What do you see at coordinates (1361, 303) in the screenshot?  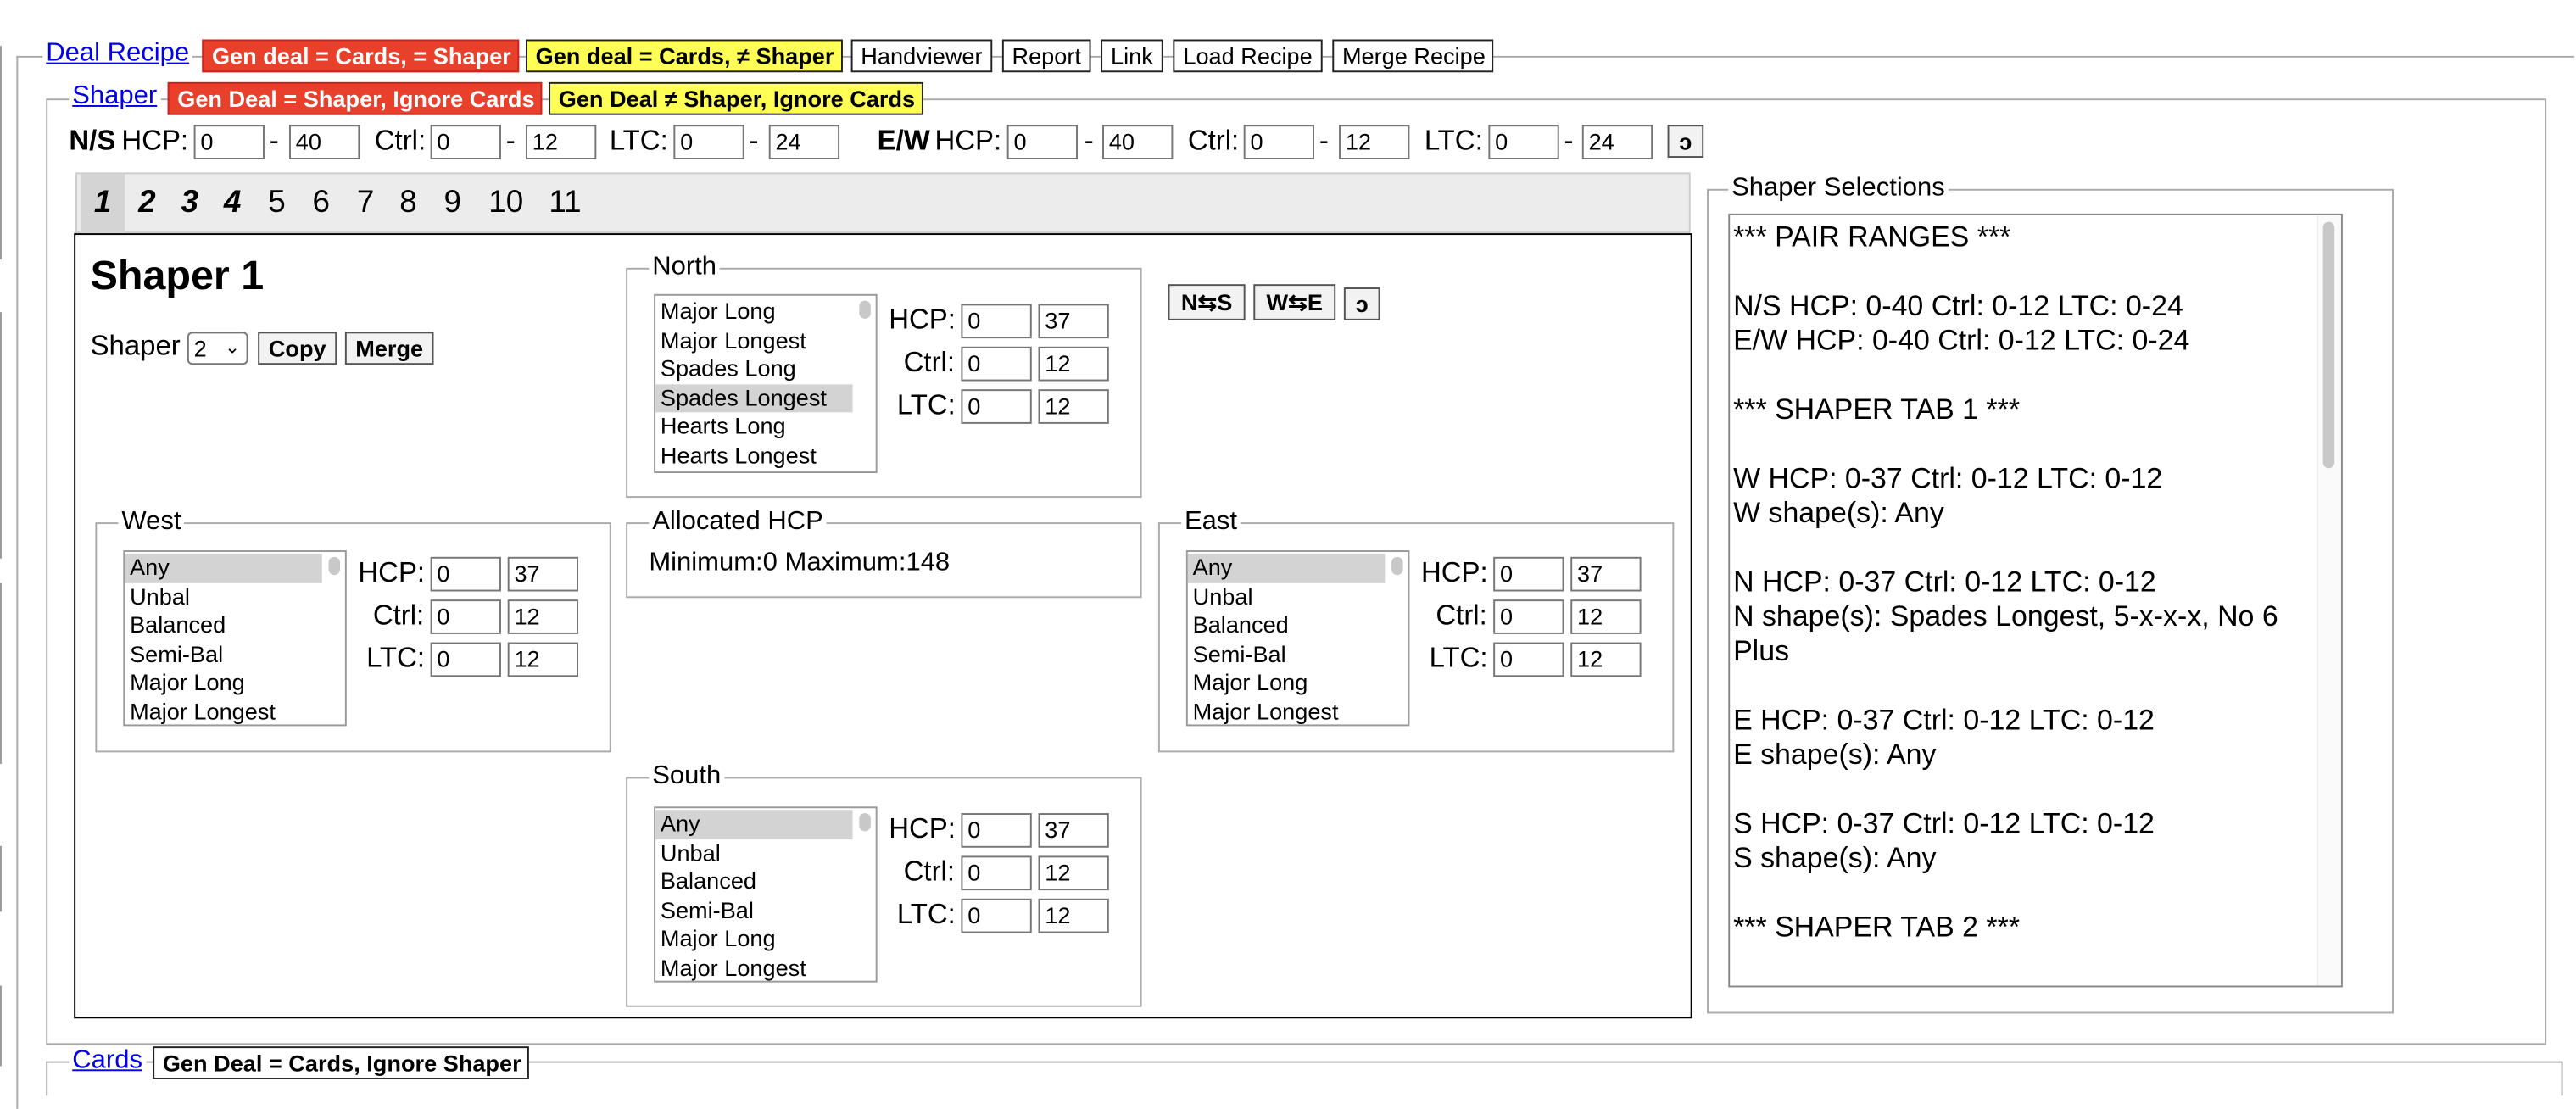 I see `reset-hands-button: ↄ` at bounding box center [1361, 303].